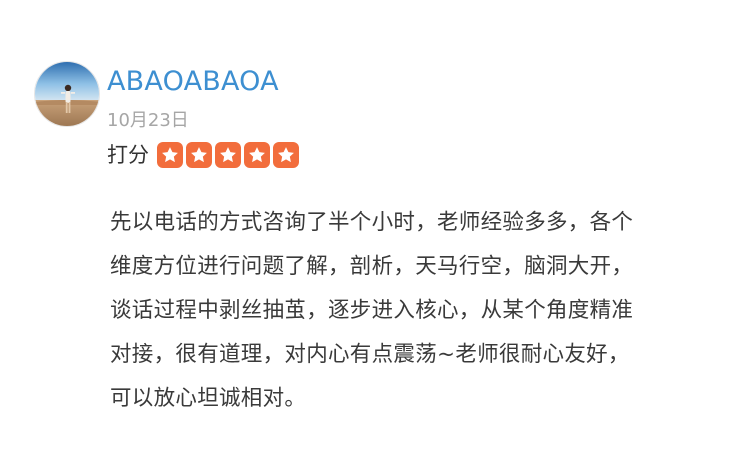  What do you see at coordinates (128, 155) in the screenshot?
I see `rating-label: 打分` at bounding box center [128, 155].